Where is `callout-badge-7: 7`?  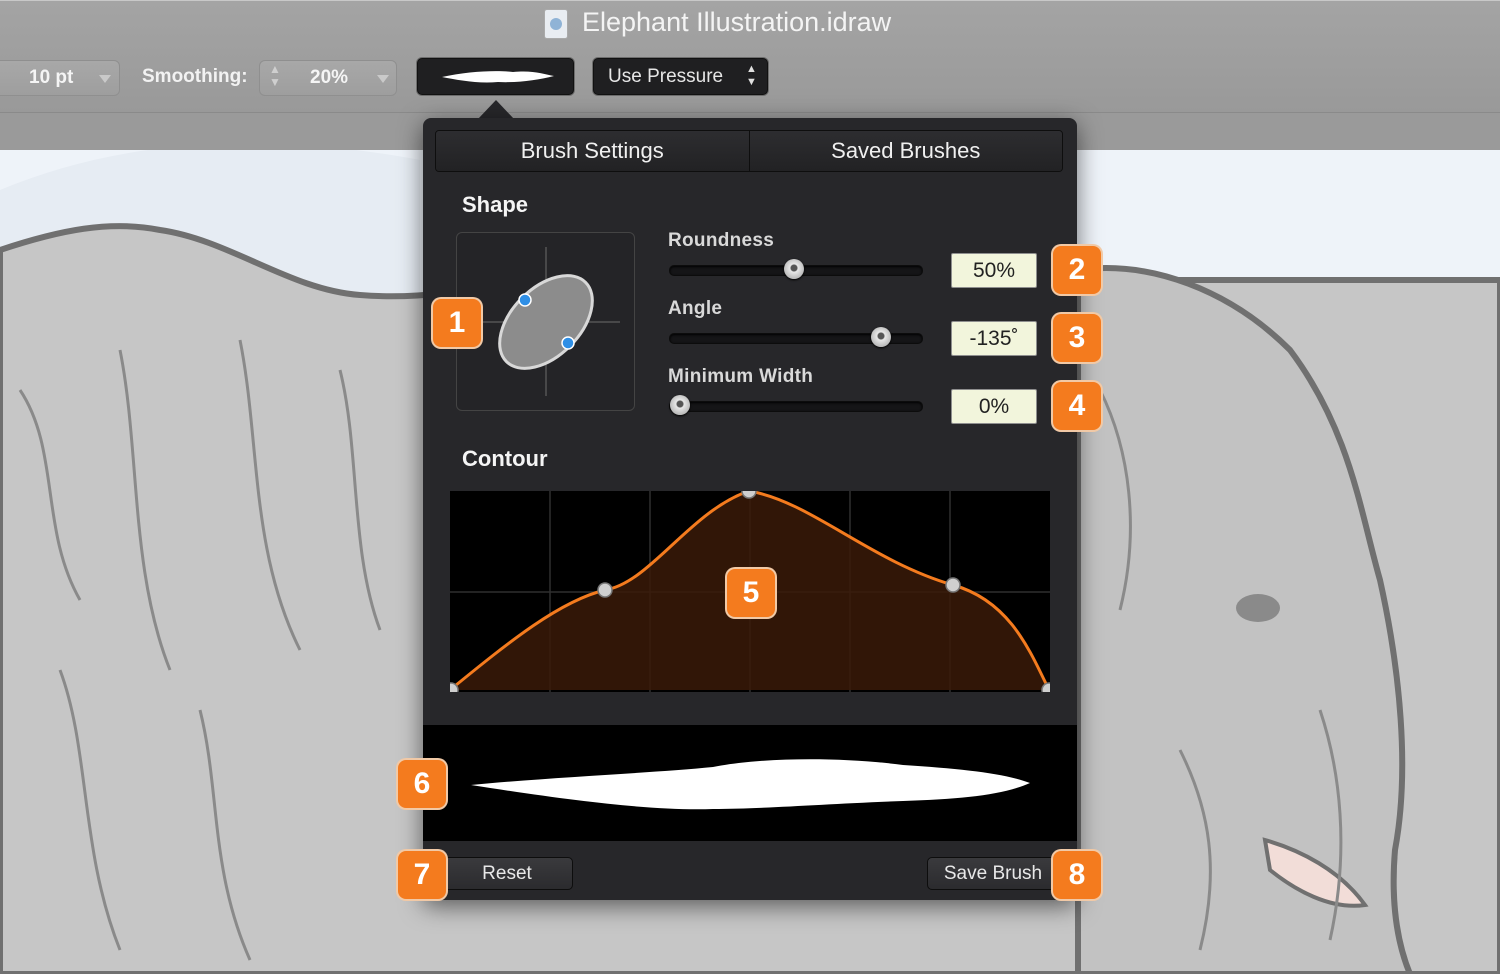
callout-badge-7: 7 is located at coordinates (422, 875).